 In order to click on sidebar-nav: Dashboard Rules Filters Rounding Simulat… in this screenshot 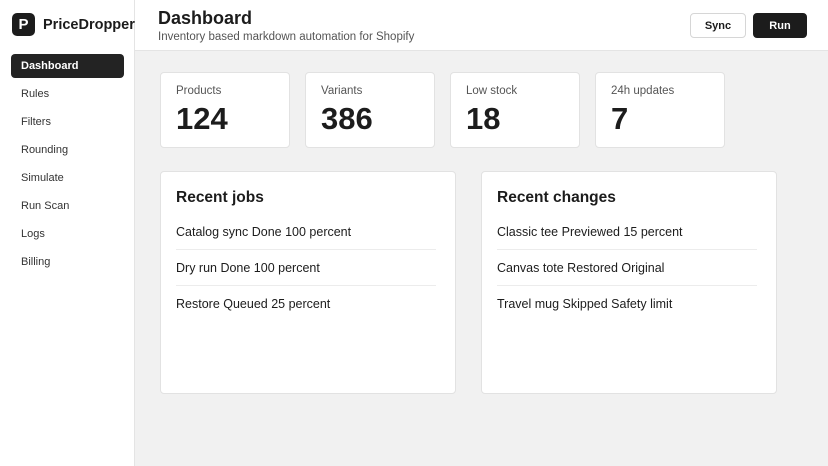, I will do `click(67, 166)`.